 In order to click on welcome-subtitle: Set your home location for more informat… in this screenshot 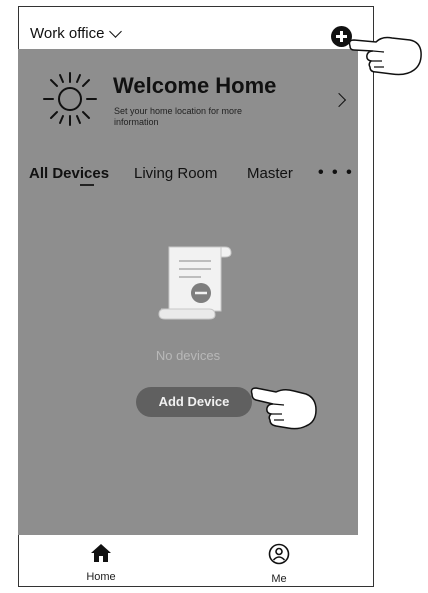, I will do `click(178, 116)`.